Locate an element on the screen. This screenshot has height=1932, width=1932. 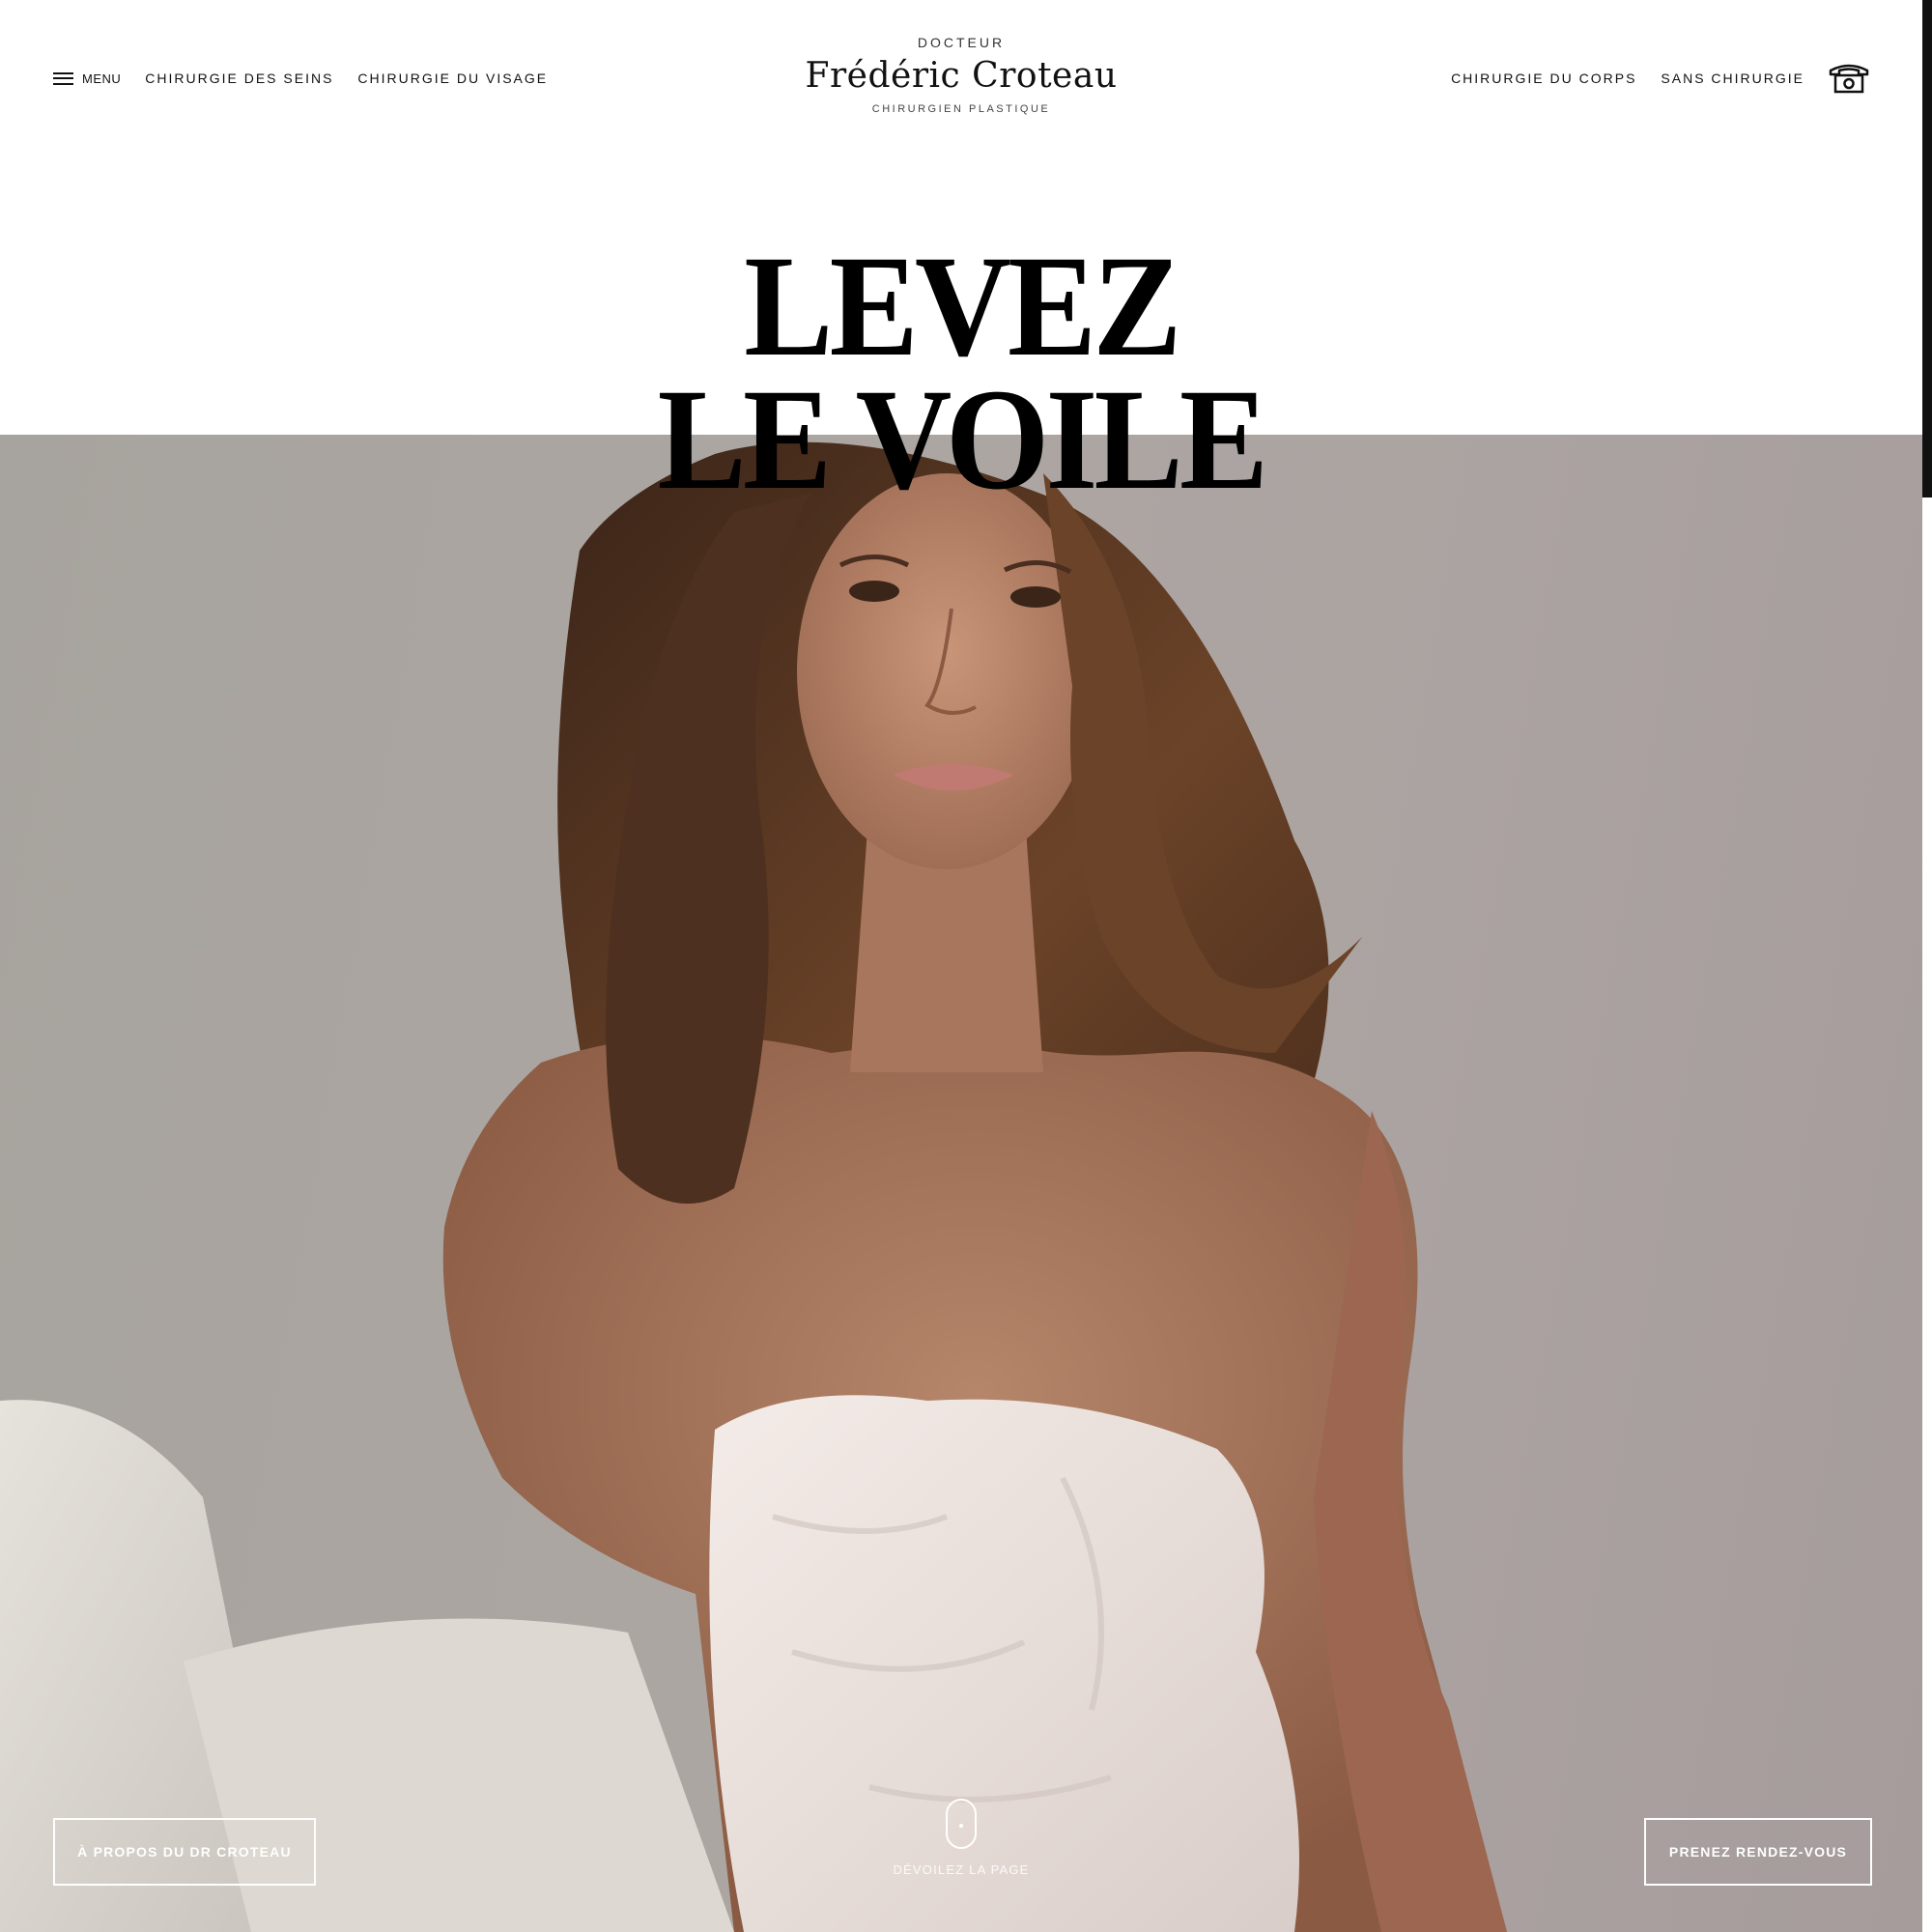
scrollbar is located at coordinates (1927, 966).